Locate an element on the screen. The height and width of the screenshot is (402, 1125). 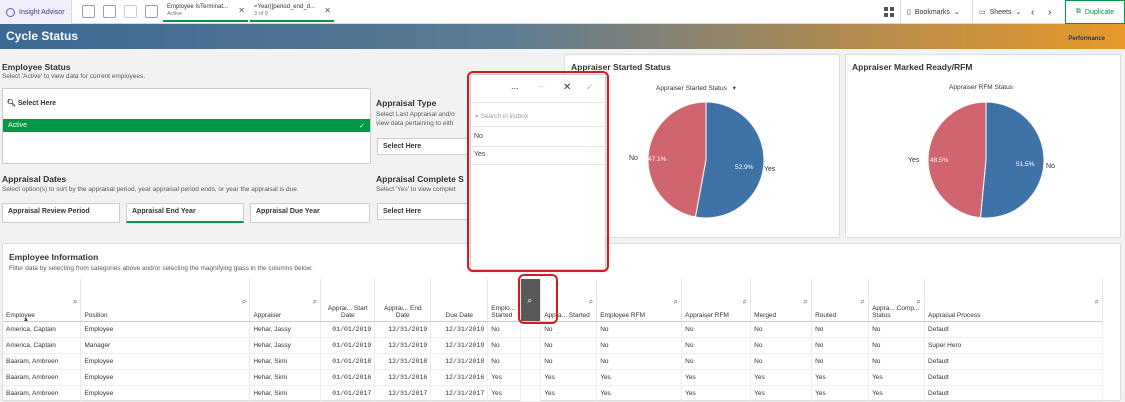
table-cell: 01/01/2016 is located at coordinates (348, 377).